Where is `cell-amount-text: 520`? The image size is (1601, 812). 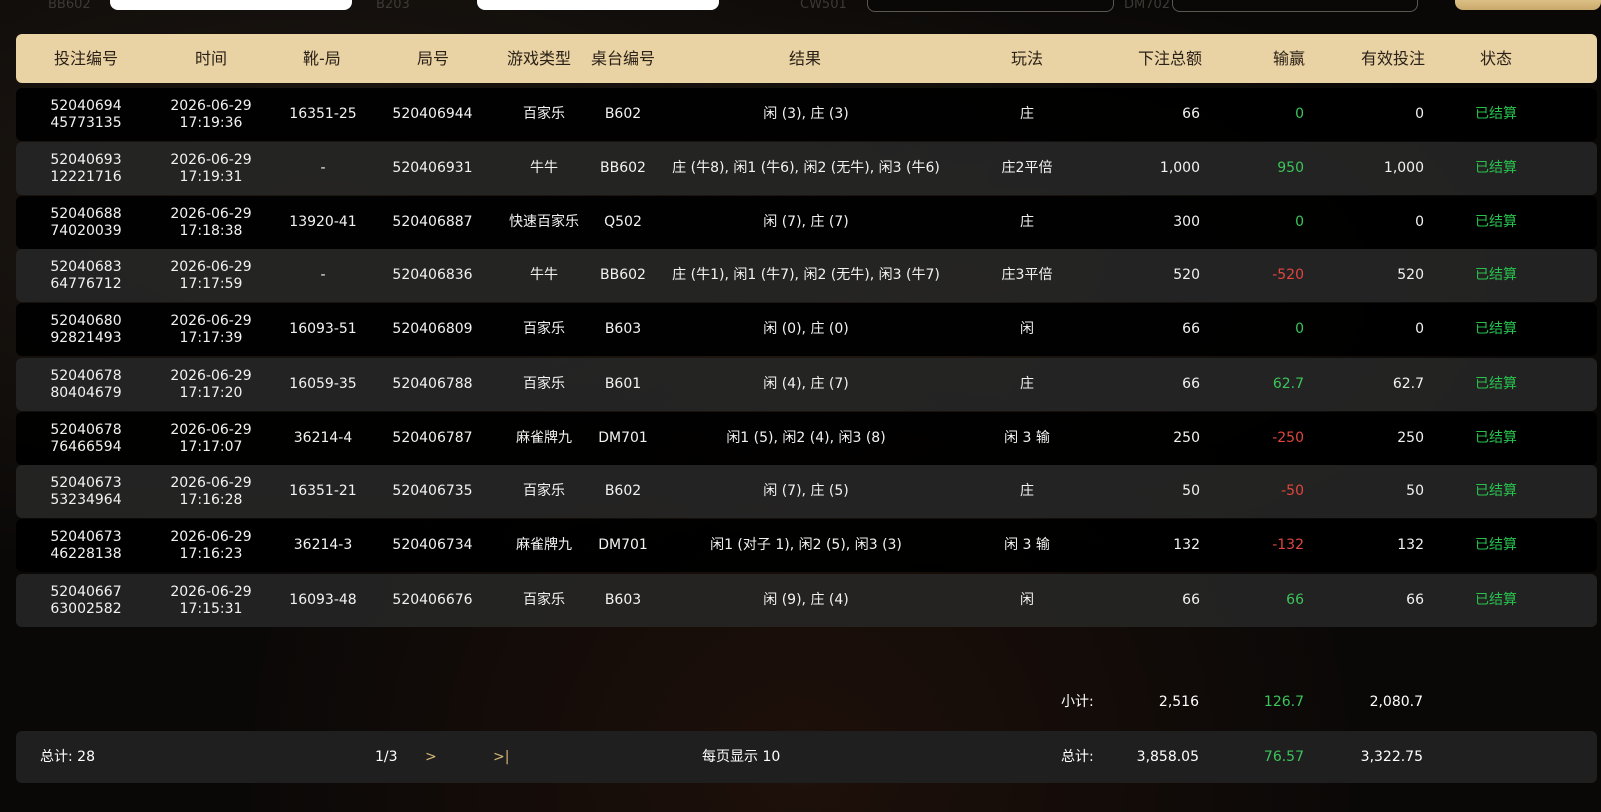 cell-amount-text: 520 is located at coordinates (1186, 275).